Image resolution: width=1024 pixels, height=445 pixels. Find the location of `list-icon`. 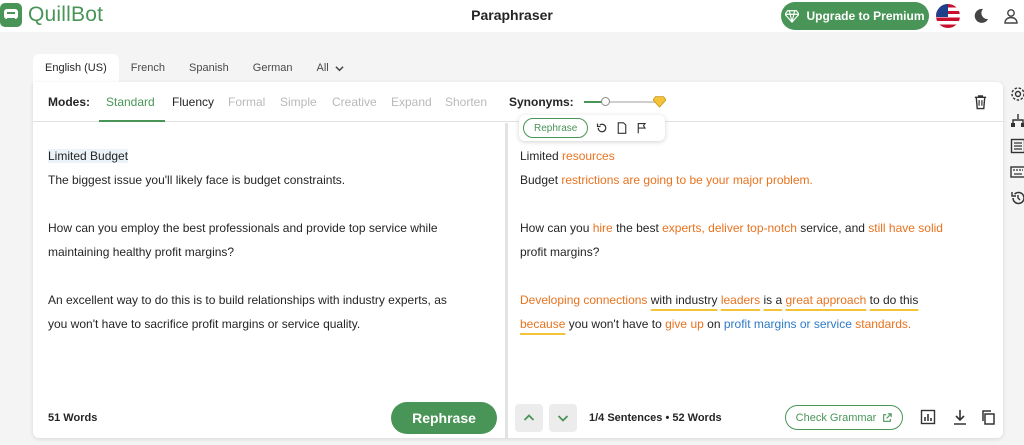

list-icon is located at coordinates (1017, 146).